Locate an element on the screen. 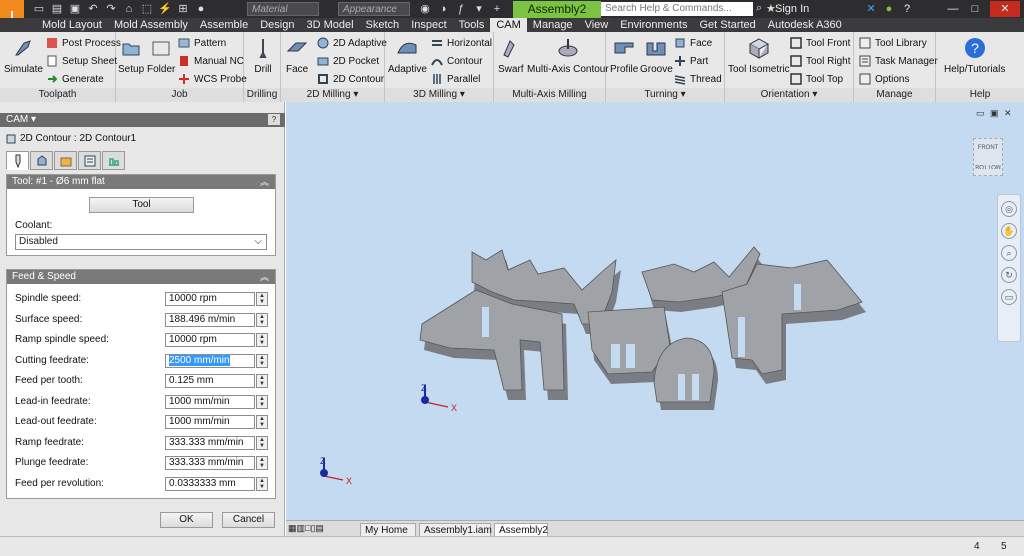 The image size is (1024, 556). tab-get-started: Get Started is located at coordinates (727, 25).